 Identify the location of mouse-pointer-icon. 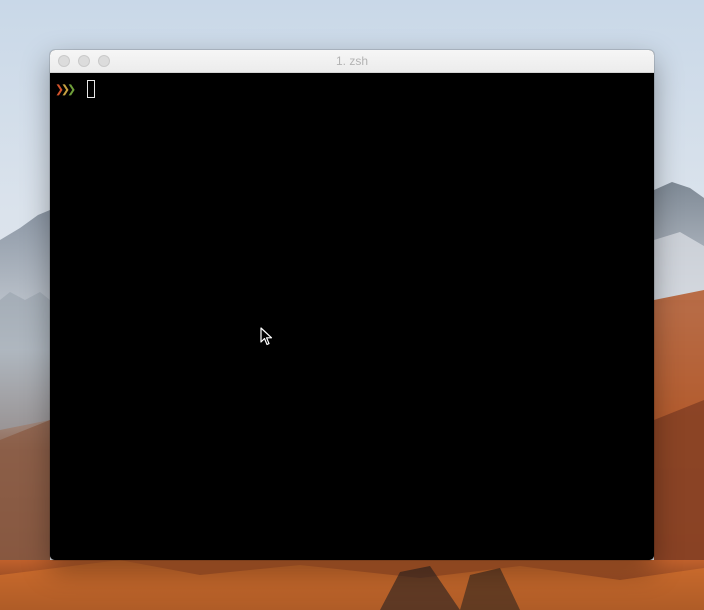
(266, 336).